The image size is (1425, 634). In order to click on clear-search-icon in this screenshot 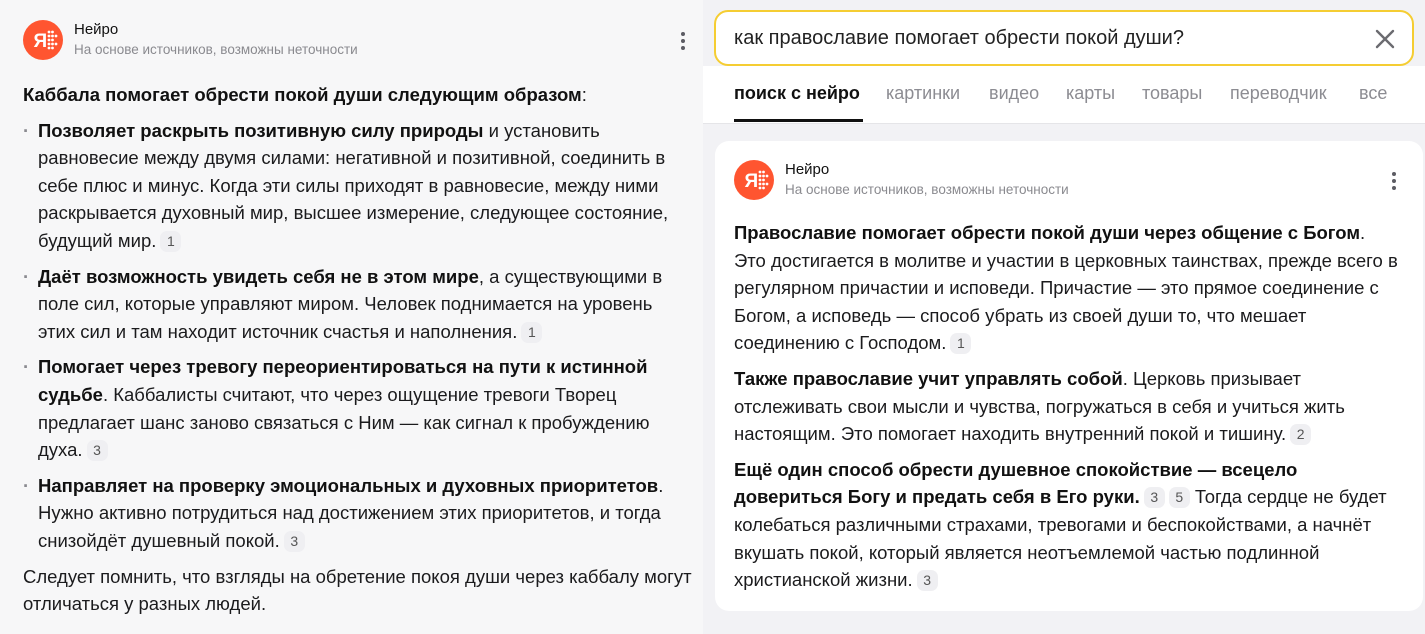, I will do `click(1385, 39)`.